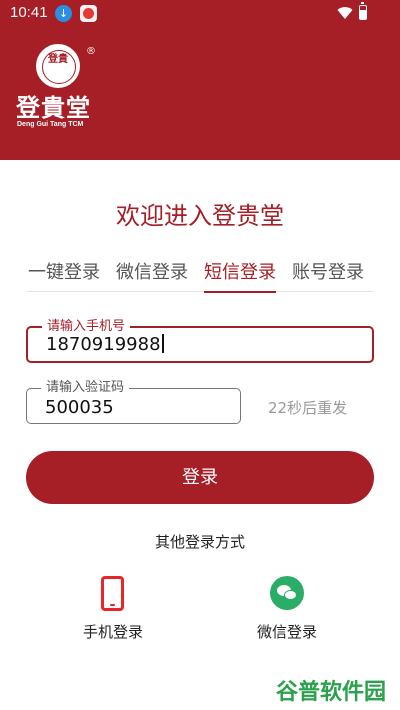 This screenshot has width=400, height=710. Describe the element at coordinates (331, 692) in the screenshot. I see `site-watermark: 谷普软件园` at that location.